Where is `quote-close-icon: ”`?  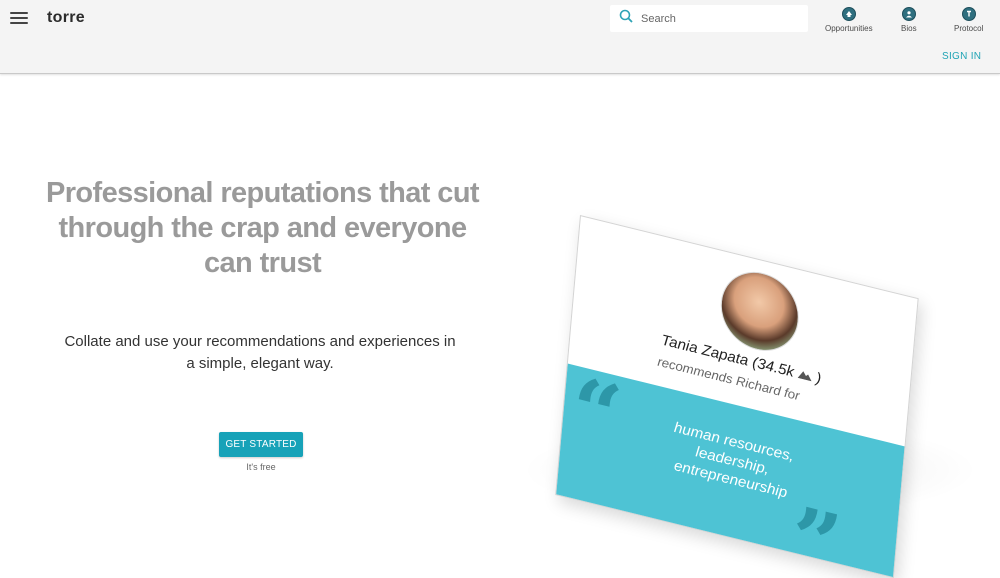
quote-close-icon: ” is located at coordinates (816, 532).